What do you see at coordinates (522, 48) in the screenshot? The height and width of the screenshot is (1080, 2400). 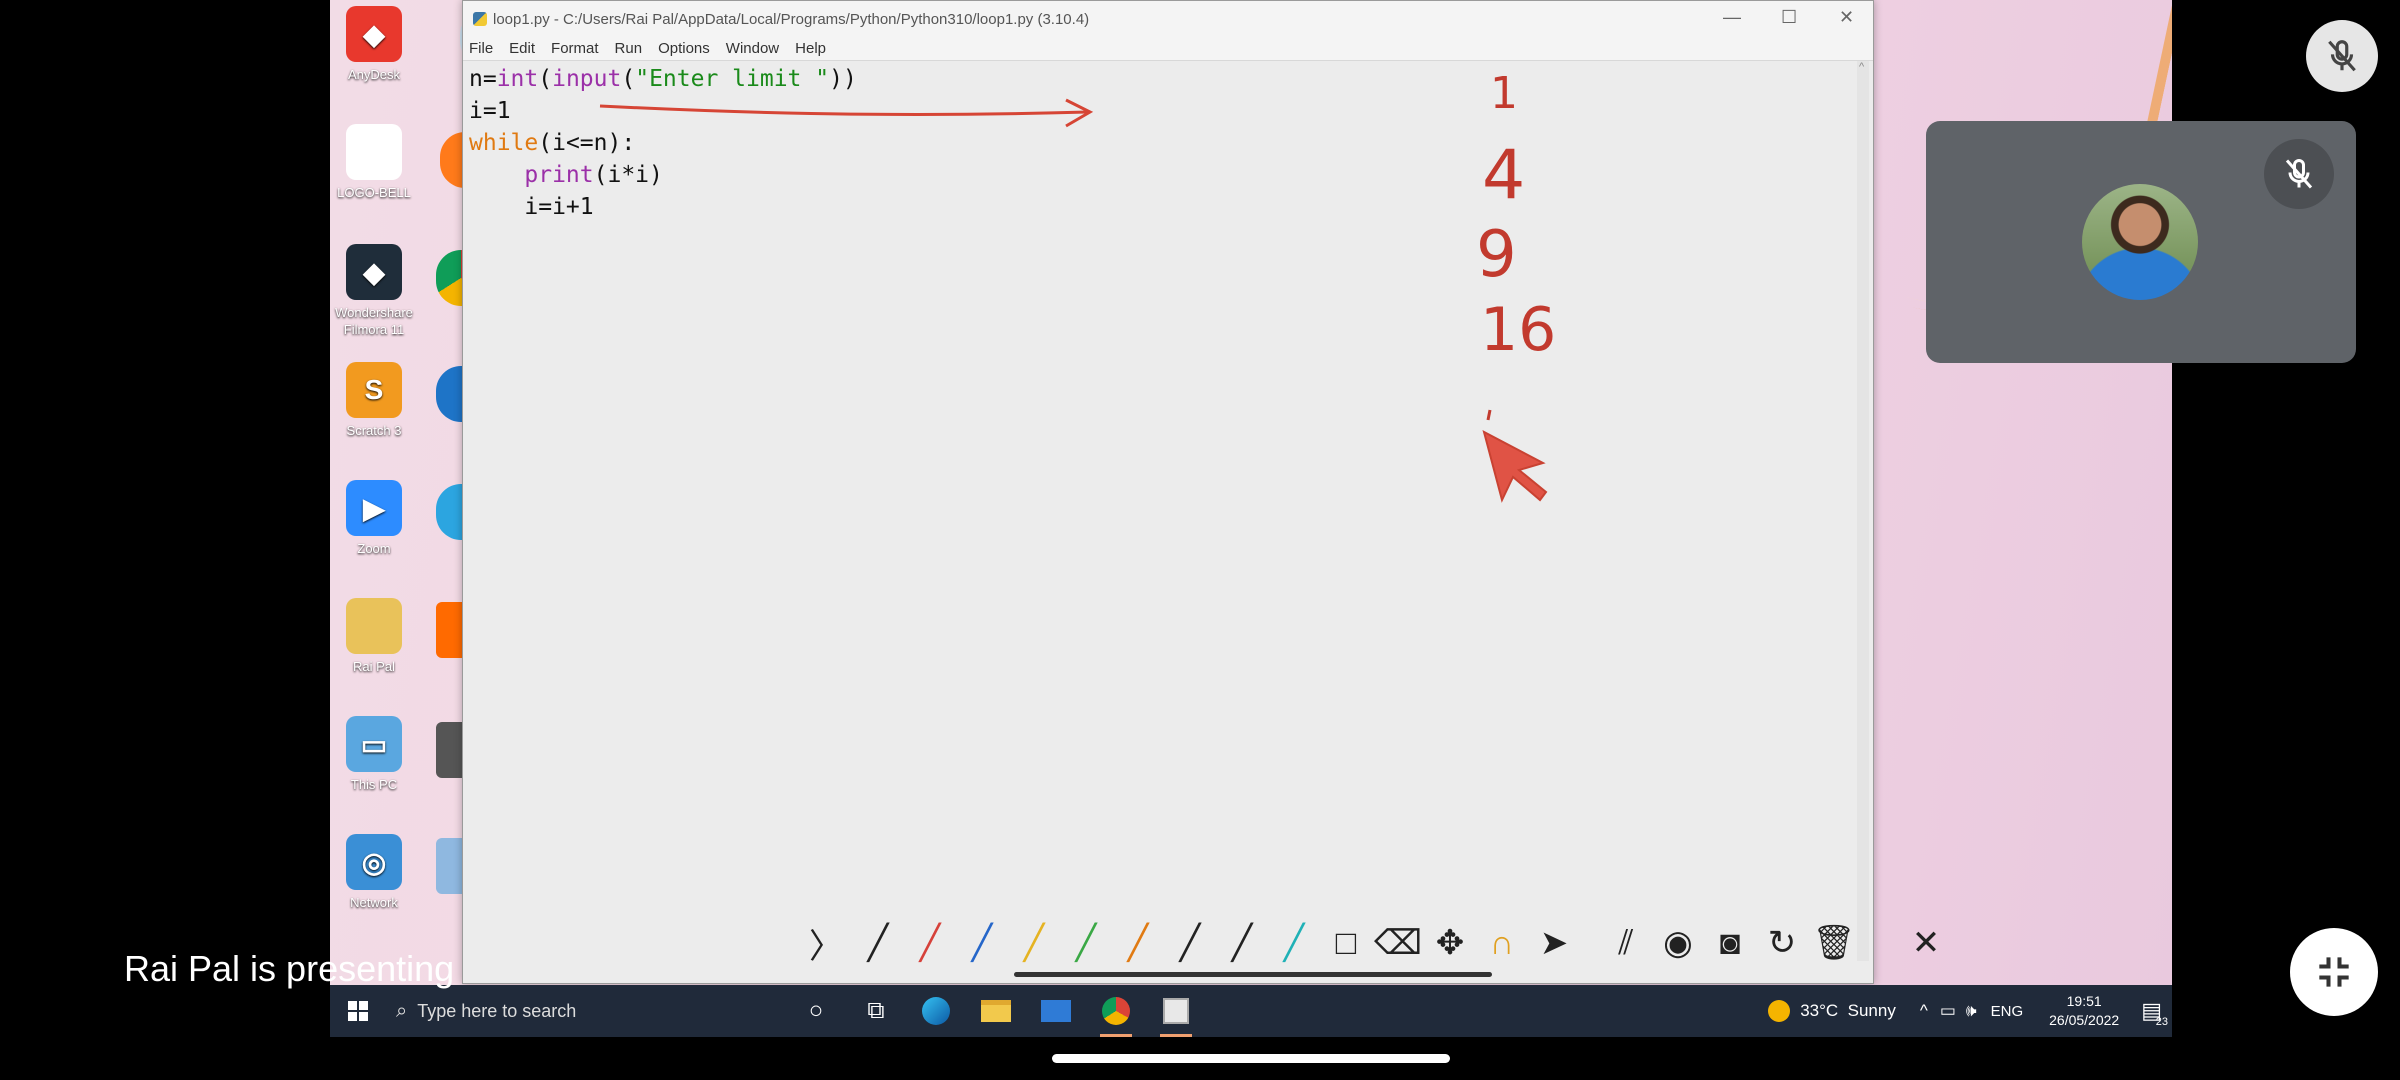 I see `menu-edit: Edit` at bounding box center [522, 48].